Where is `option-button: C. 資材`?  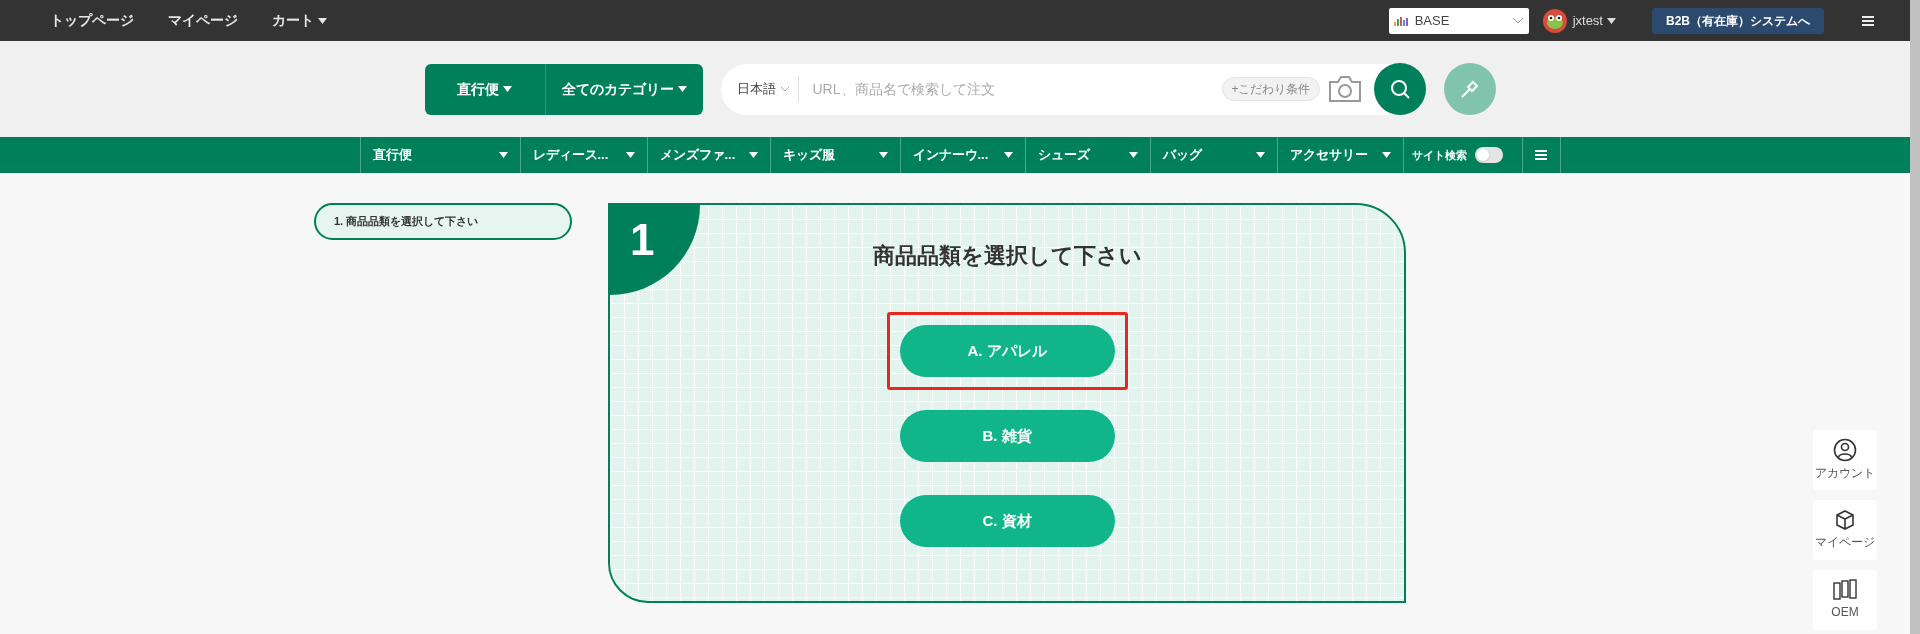
option-button: C. 資材 is located at coordinates (1007, 521).